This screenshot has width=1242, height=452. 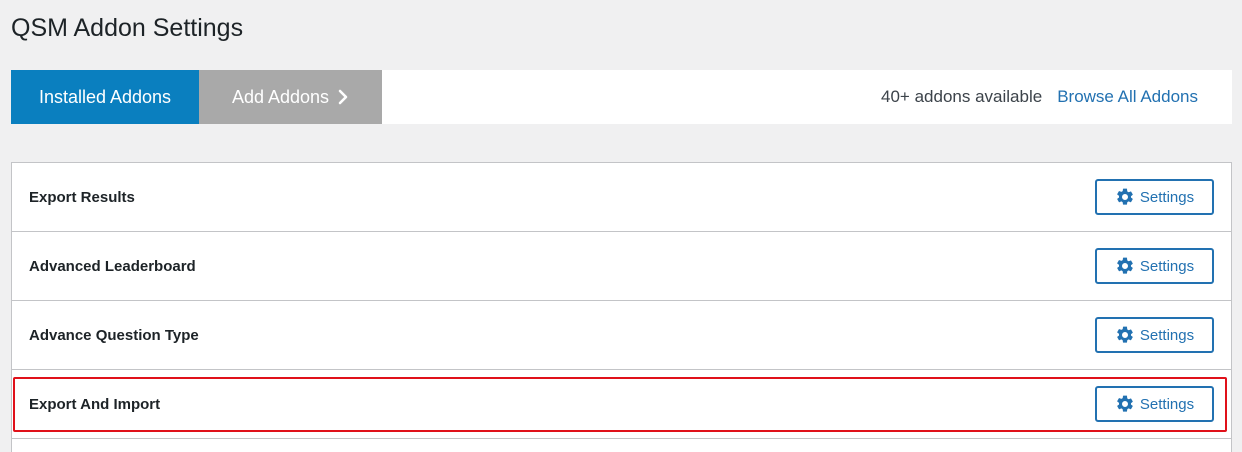 What do you see at coordinates (114, 335) in the screenshot?
I see `addon-name: Advance Question Type` at bounding box center [114, 335].